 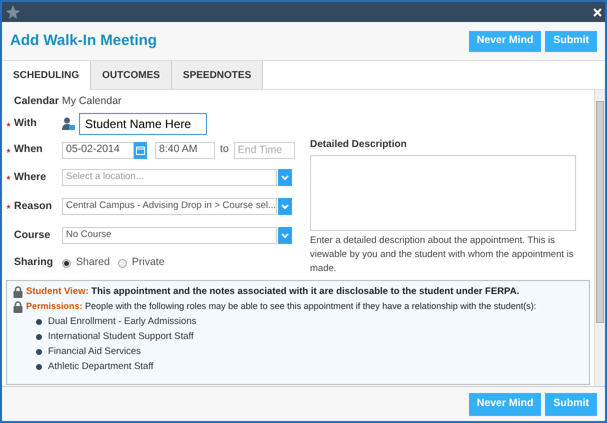 I want to click on scrollbar, so click(x=599, y=238).